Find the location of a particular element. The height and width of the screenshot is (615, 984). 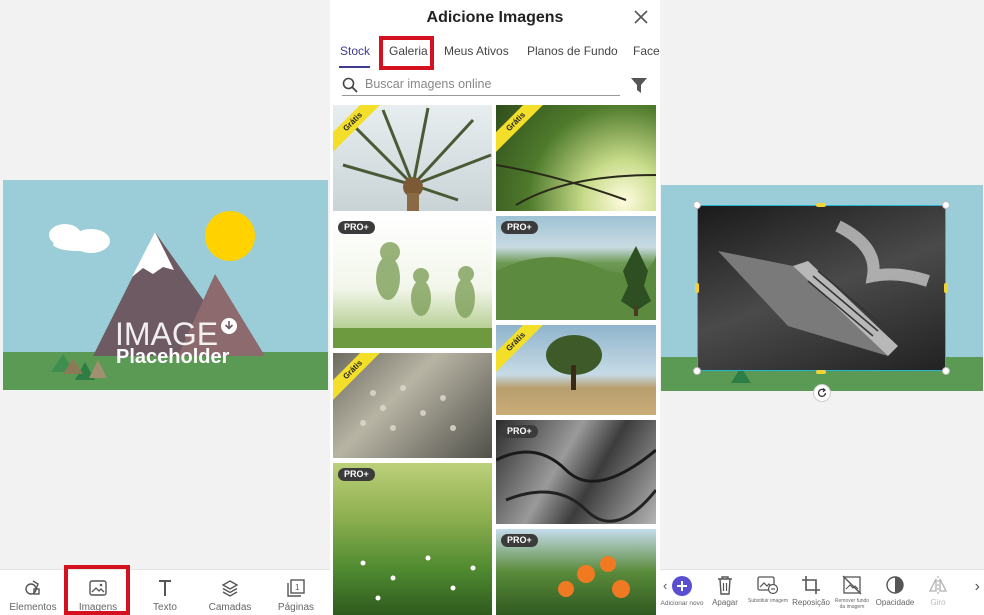

search-placeholder: Buscar imagens online is located at coordinates (428, 84).